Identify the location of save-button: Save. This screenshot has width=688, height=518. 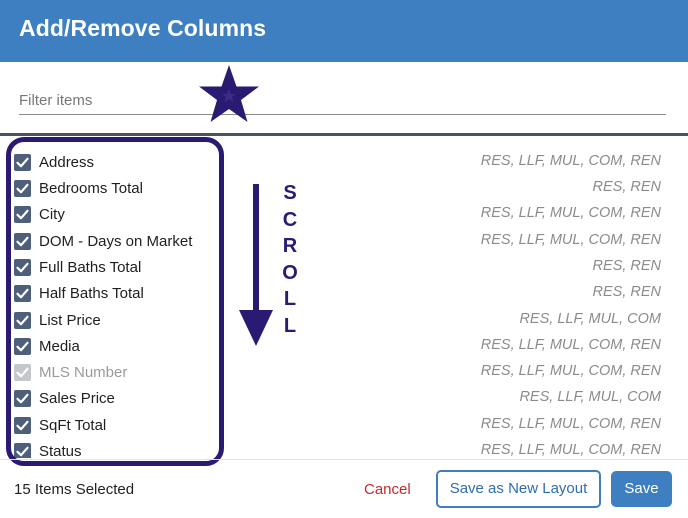
(641, 489).